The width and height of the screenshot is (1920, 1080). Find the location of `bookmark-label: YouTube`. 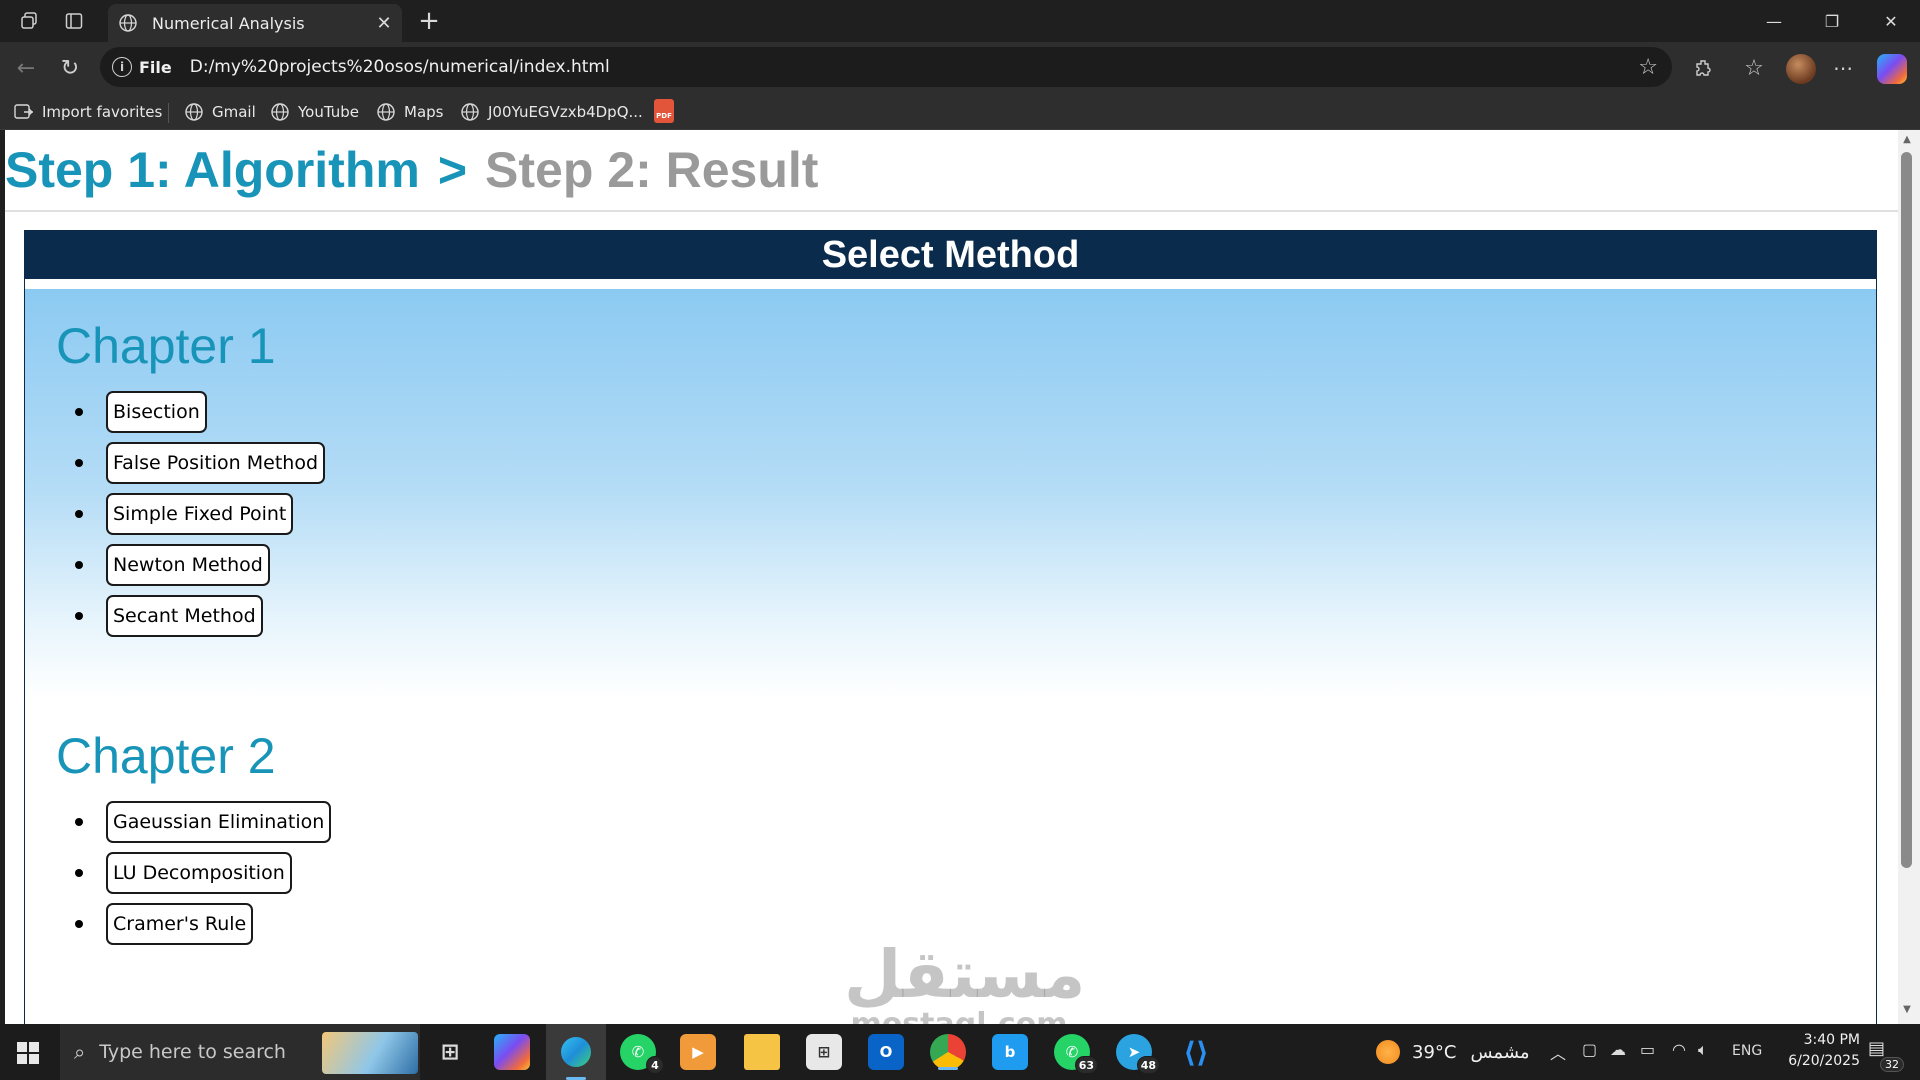

bookmark-label: YouTube is located at coordinates (328, 112).